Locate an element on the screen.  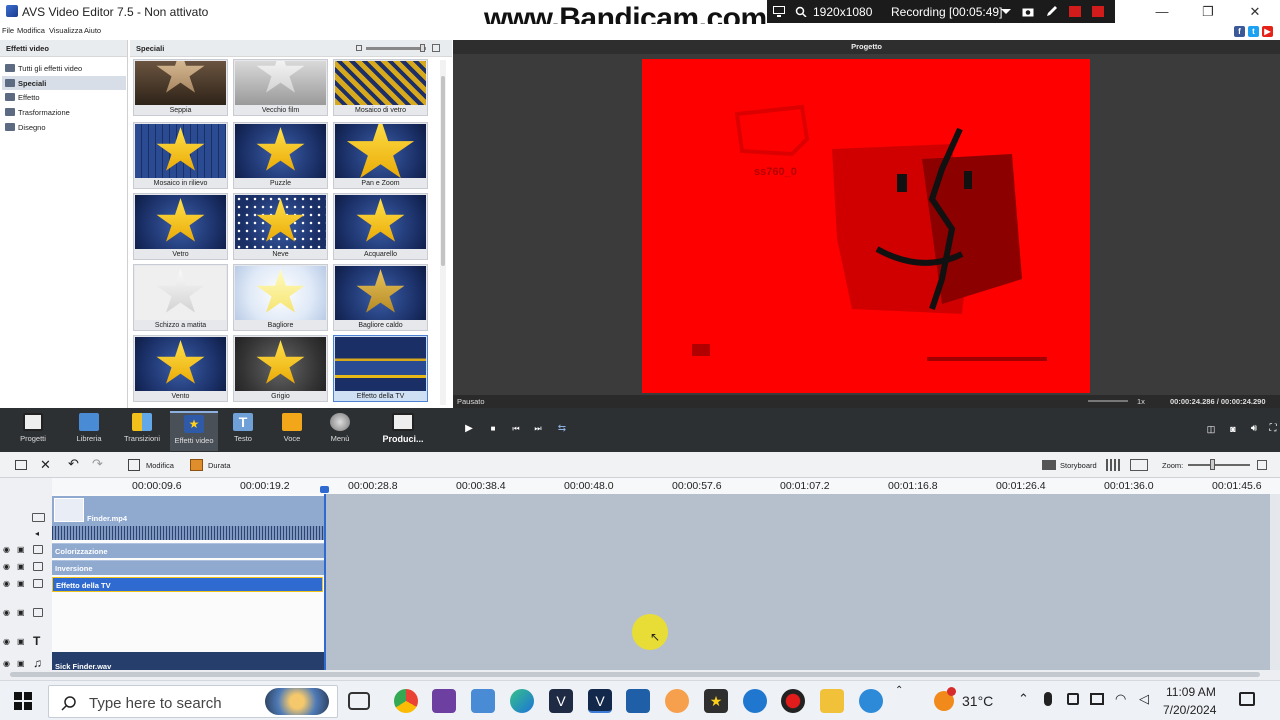
fullscreen-icon: ⛶ is located at coordinates (1273, 429).